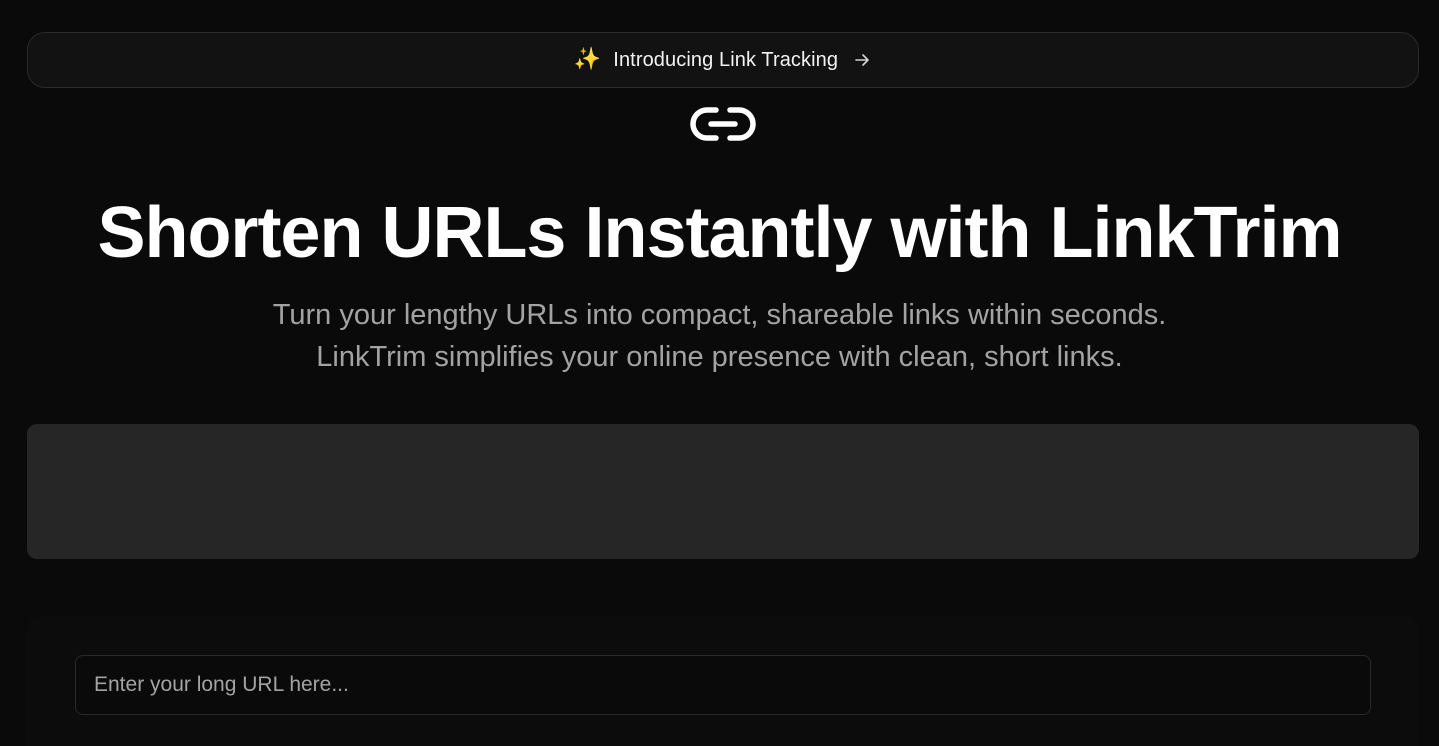 Image resolution: width=1439 pixels, height=746 pixels. What do you see at coordinates (719, 233) in the screenshot?
I see `hero-title: Shorten URLs Instantly with LinkTrim` at bounding box center [719, 233].